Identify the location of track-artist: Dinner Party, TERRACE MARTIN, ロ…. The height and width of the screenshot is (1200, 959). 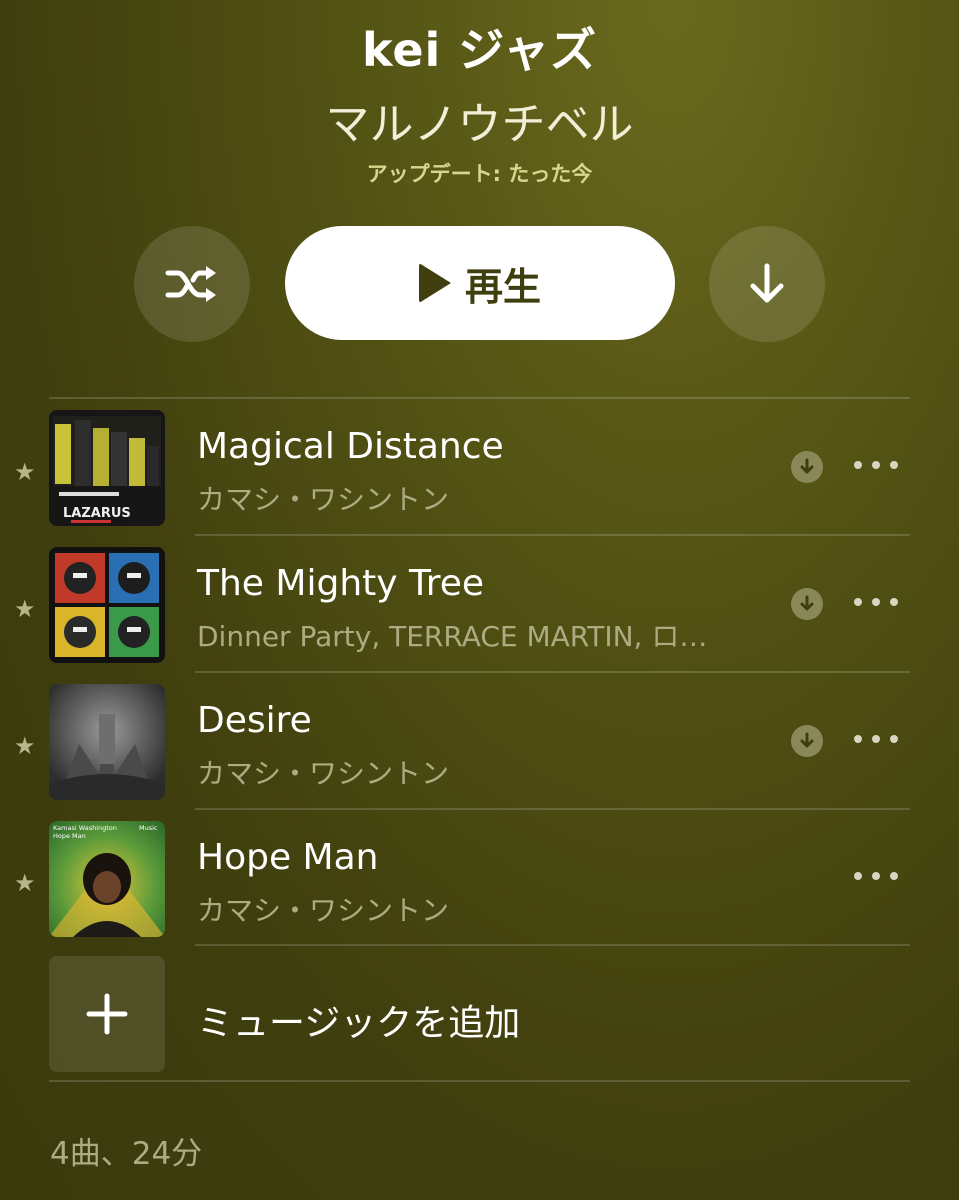
(452, 636).